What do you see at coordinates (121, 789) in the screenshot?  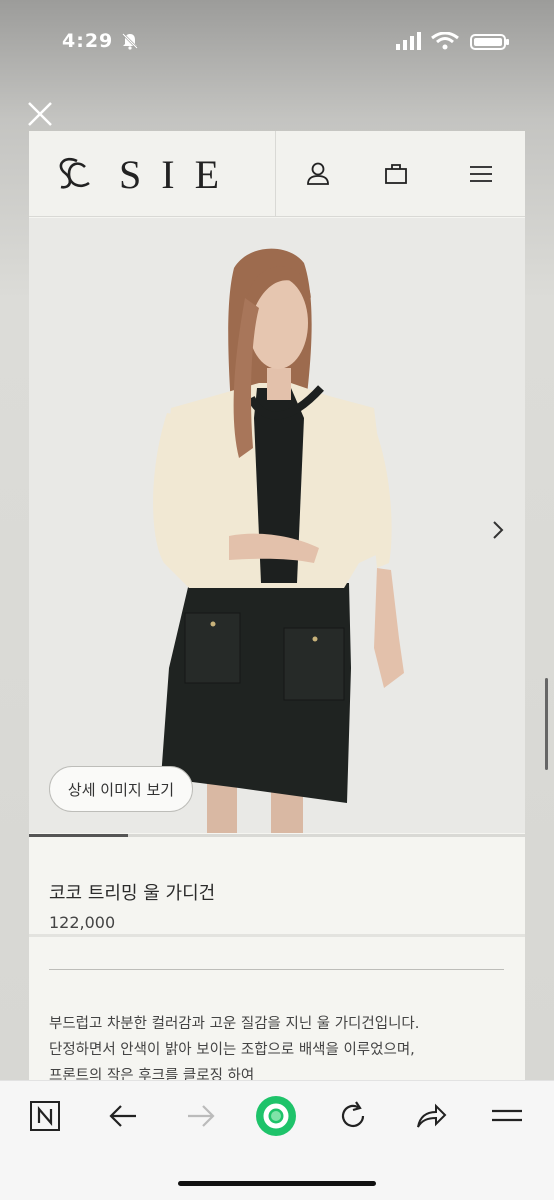 I see `view-detail-images-button: 상세 이미지 보기` at bounding box center [121, 789].